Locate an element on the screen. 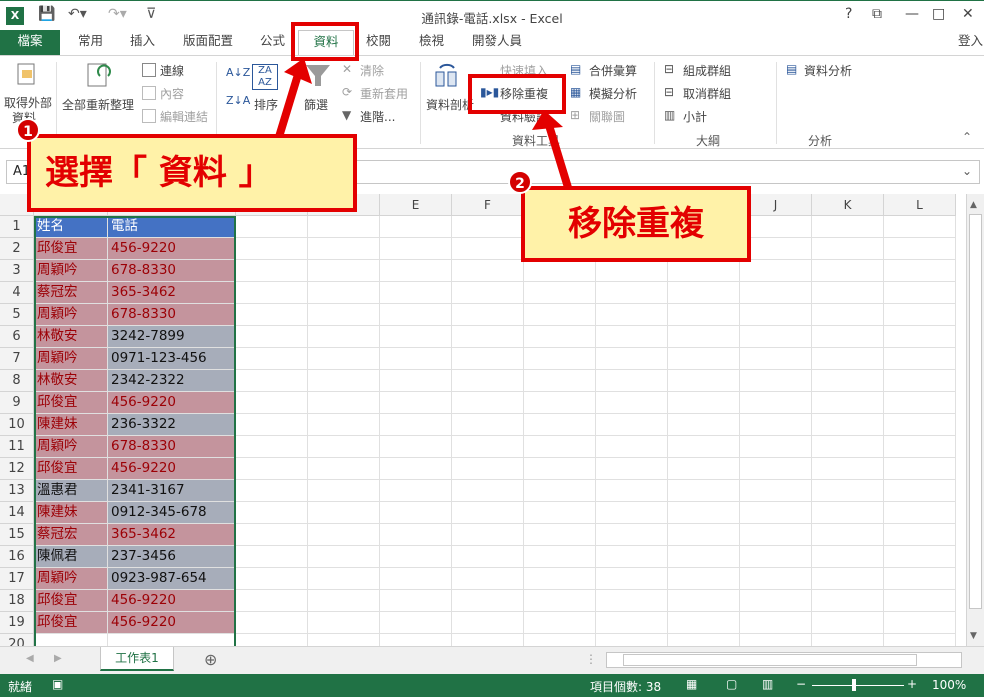 This screenshot has width=984, height=697. hscroll-thumb is located at coordinates (770, 660).